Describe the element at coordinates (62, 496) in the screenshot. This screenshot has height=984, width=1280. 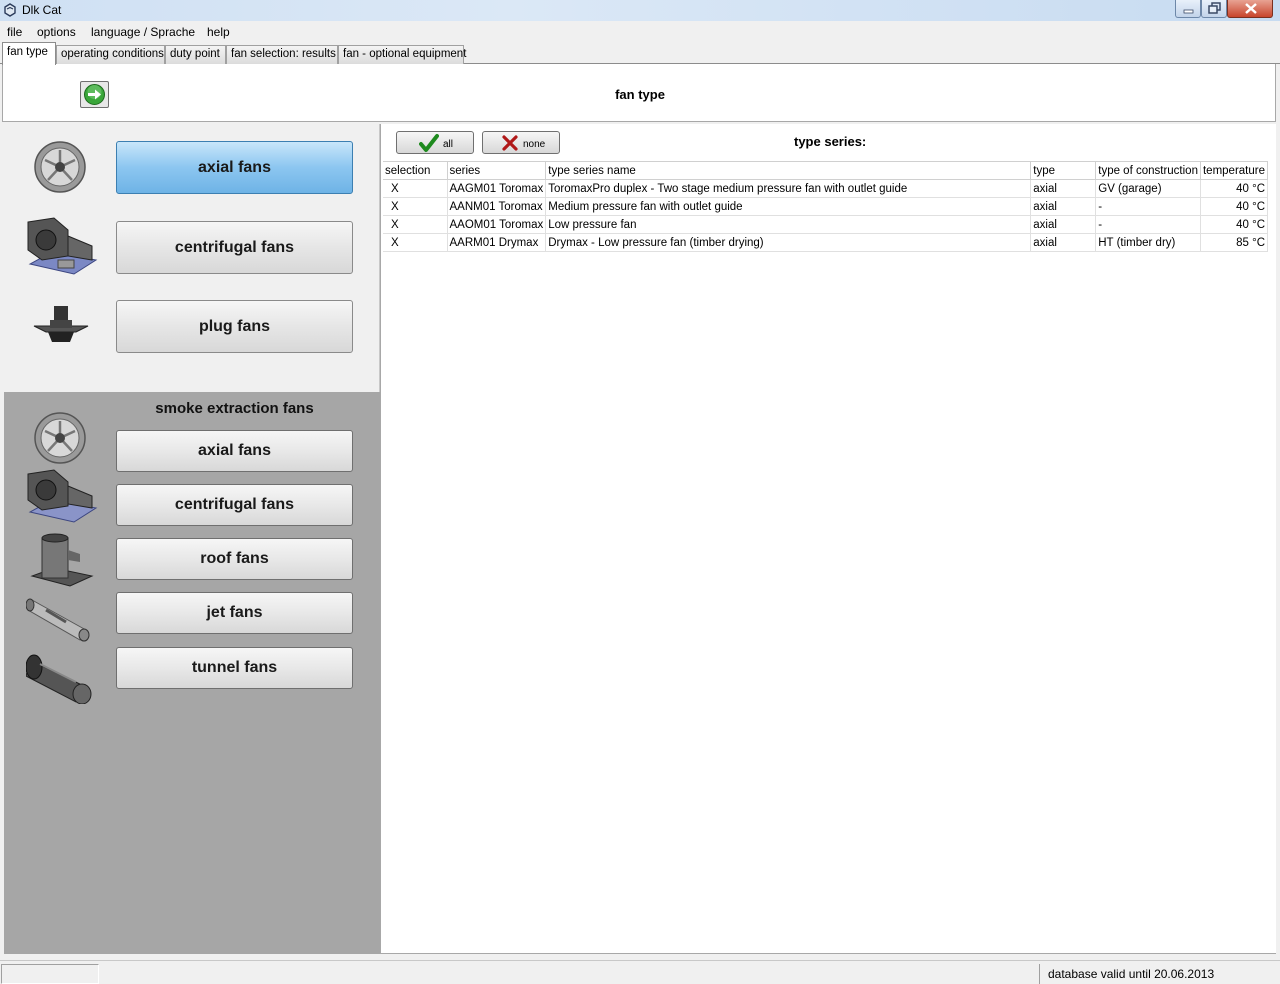
I see `smoke-centrifugal-fan-icon` at that location.